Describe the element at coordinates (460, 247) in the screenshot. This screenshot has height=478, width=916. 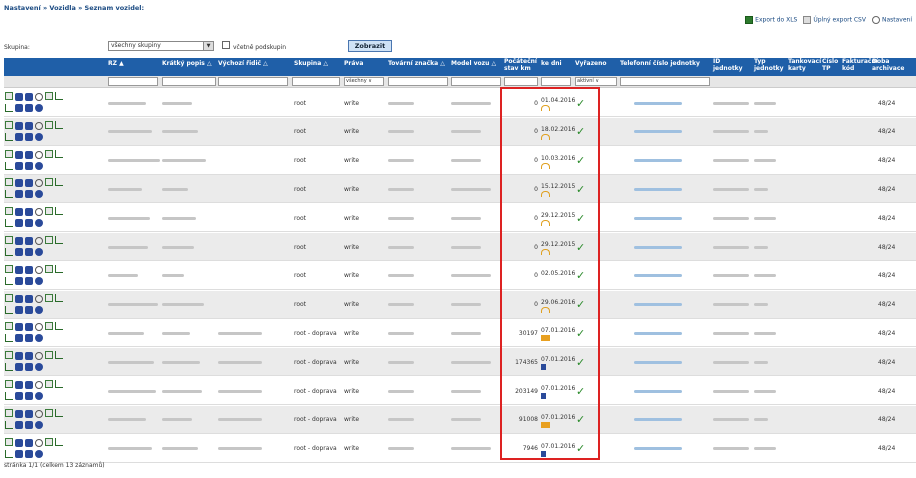
I see `table-row: root write 0 29.12.2015 ✓ 48/24` at that location.